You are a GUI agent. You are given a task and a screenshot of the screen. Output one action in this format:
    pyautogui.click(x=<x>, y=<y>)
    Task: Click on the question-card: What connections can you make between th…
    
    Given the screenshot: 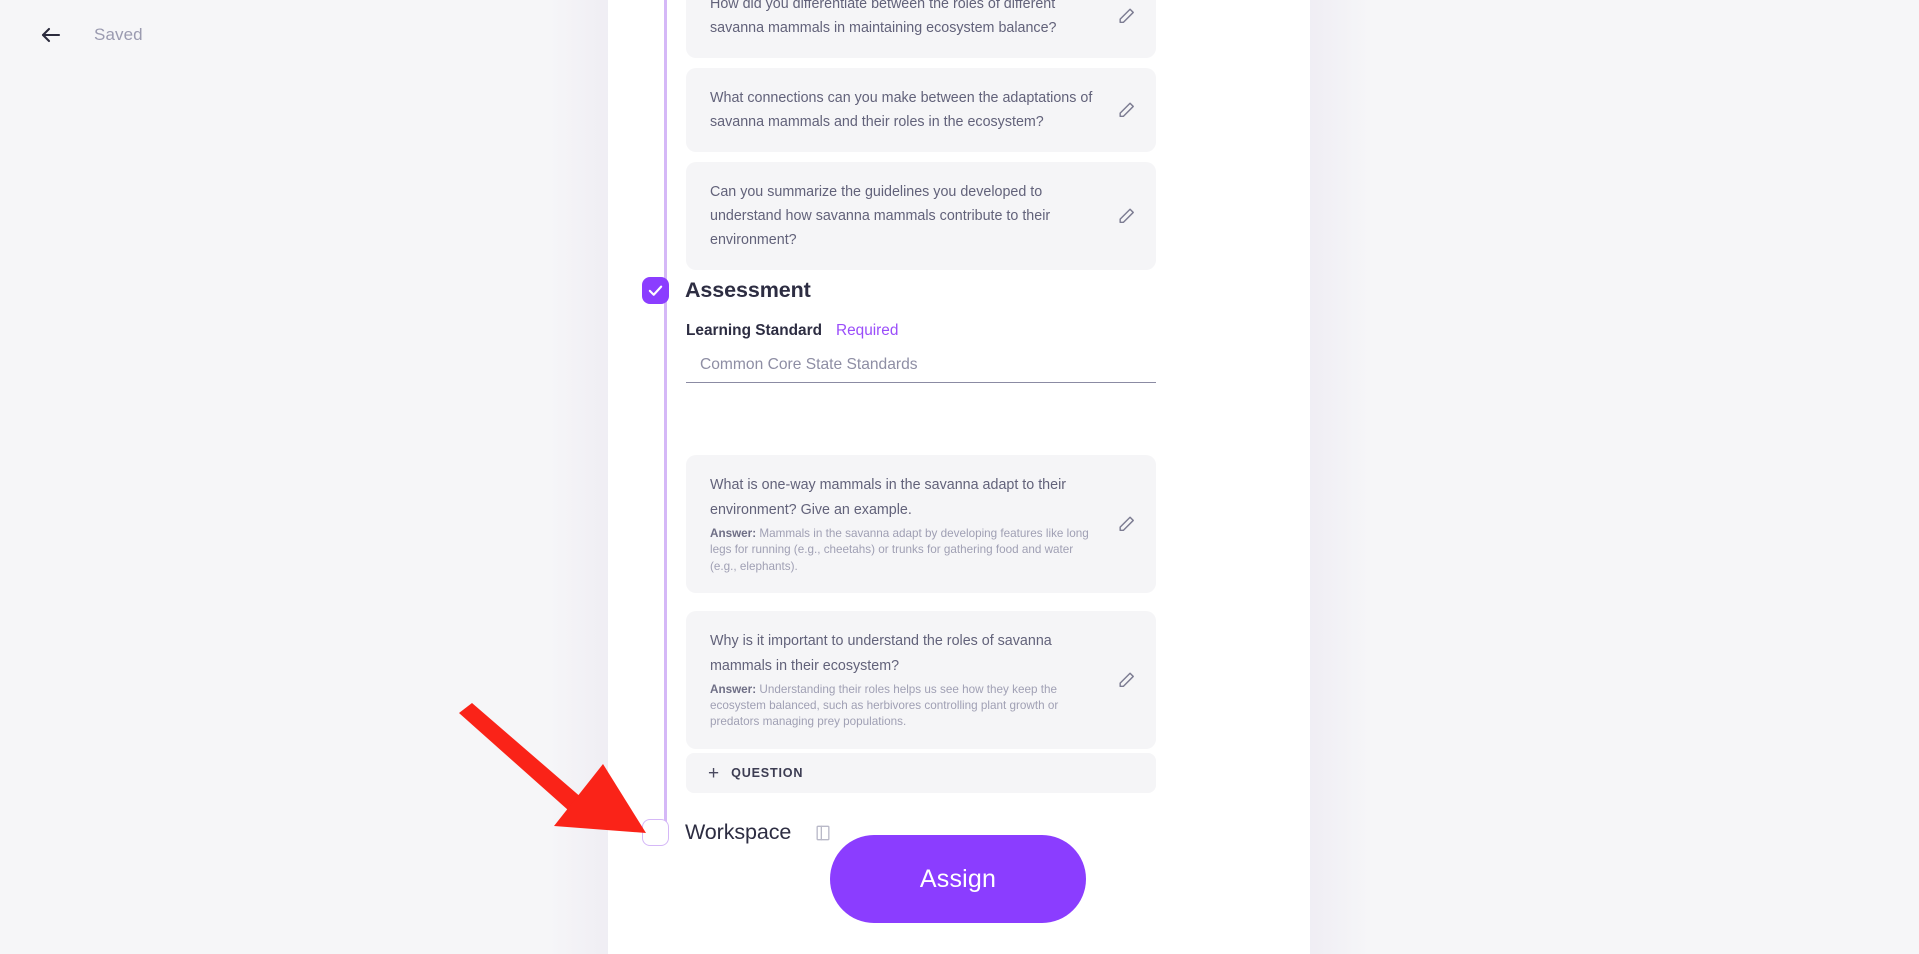 What is the action you would take?
    pyautogui.click(x=921, y=110)
    